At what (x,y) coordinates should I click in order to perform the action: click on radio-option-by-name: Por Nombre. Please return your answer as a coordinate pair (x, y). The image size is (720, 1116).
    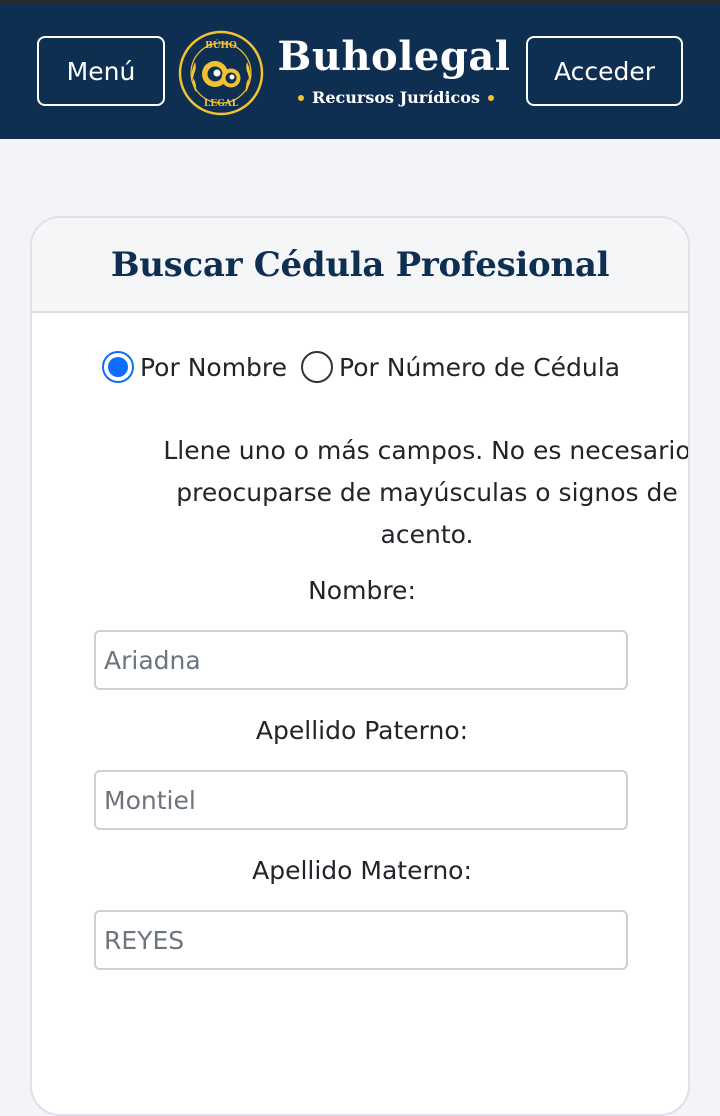
    Looking at the image, I should click on (194, 367).